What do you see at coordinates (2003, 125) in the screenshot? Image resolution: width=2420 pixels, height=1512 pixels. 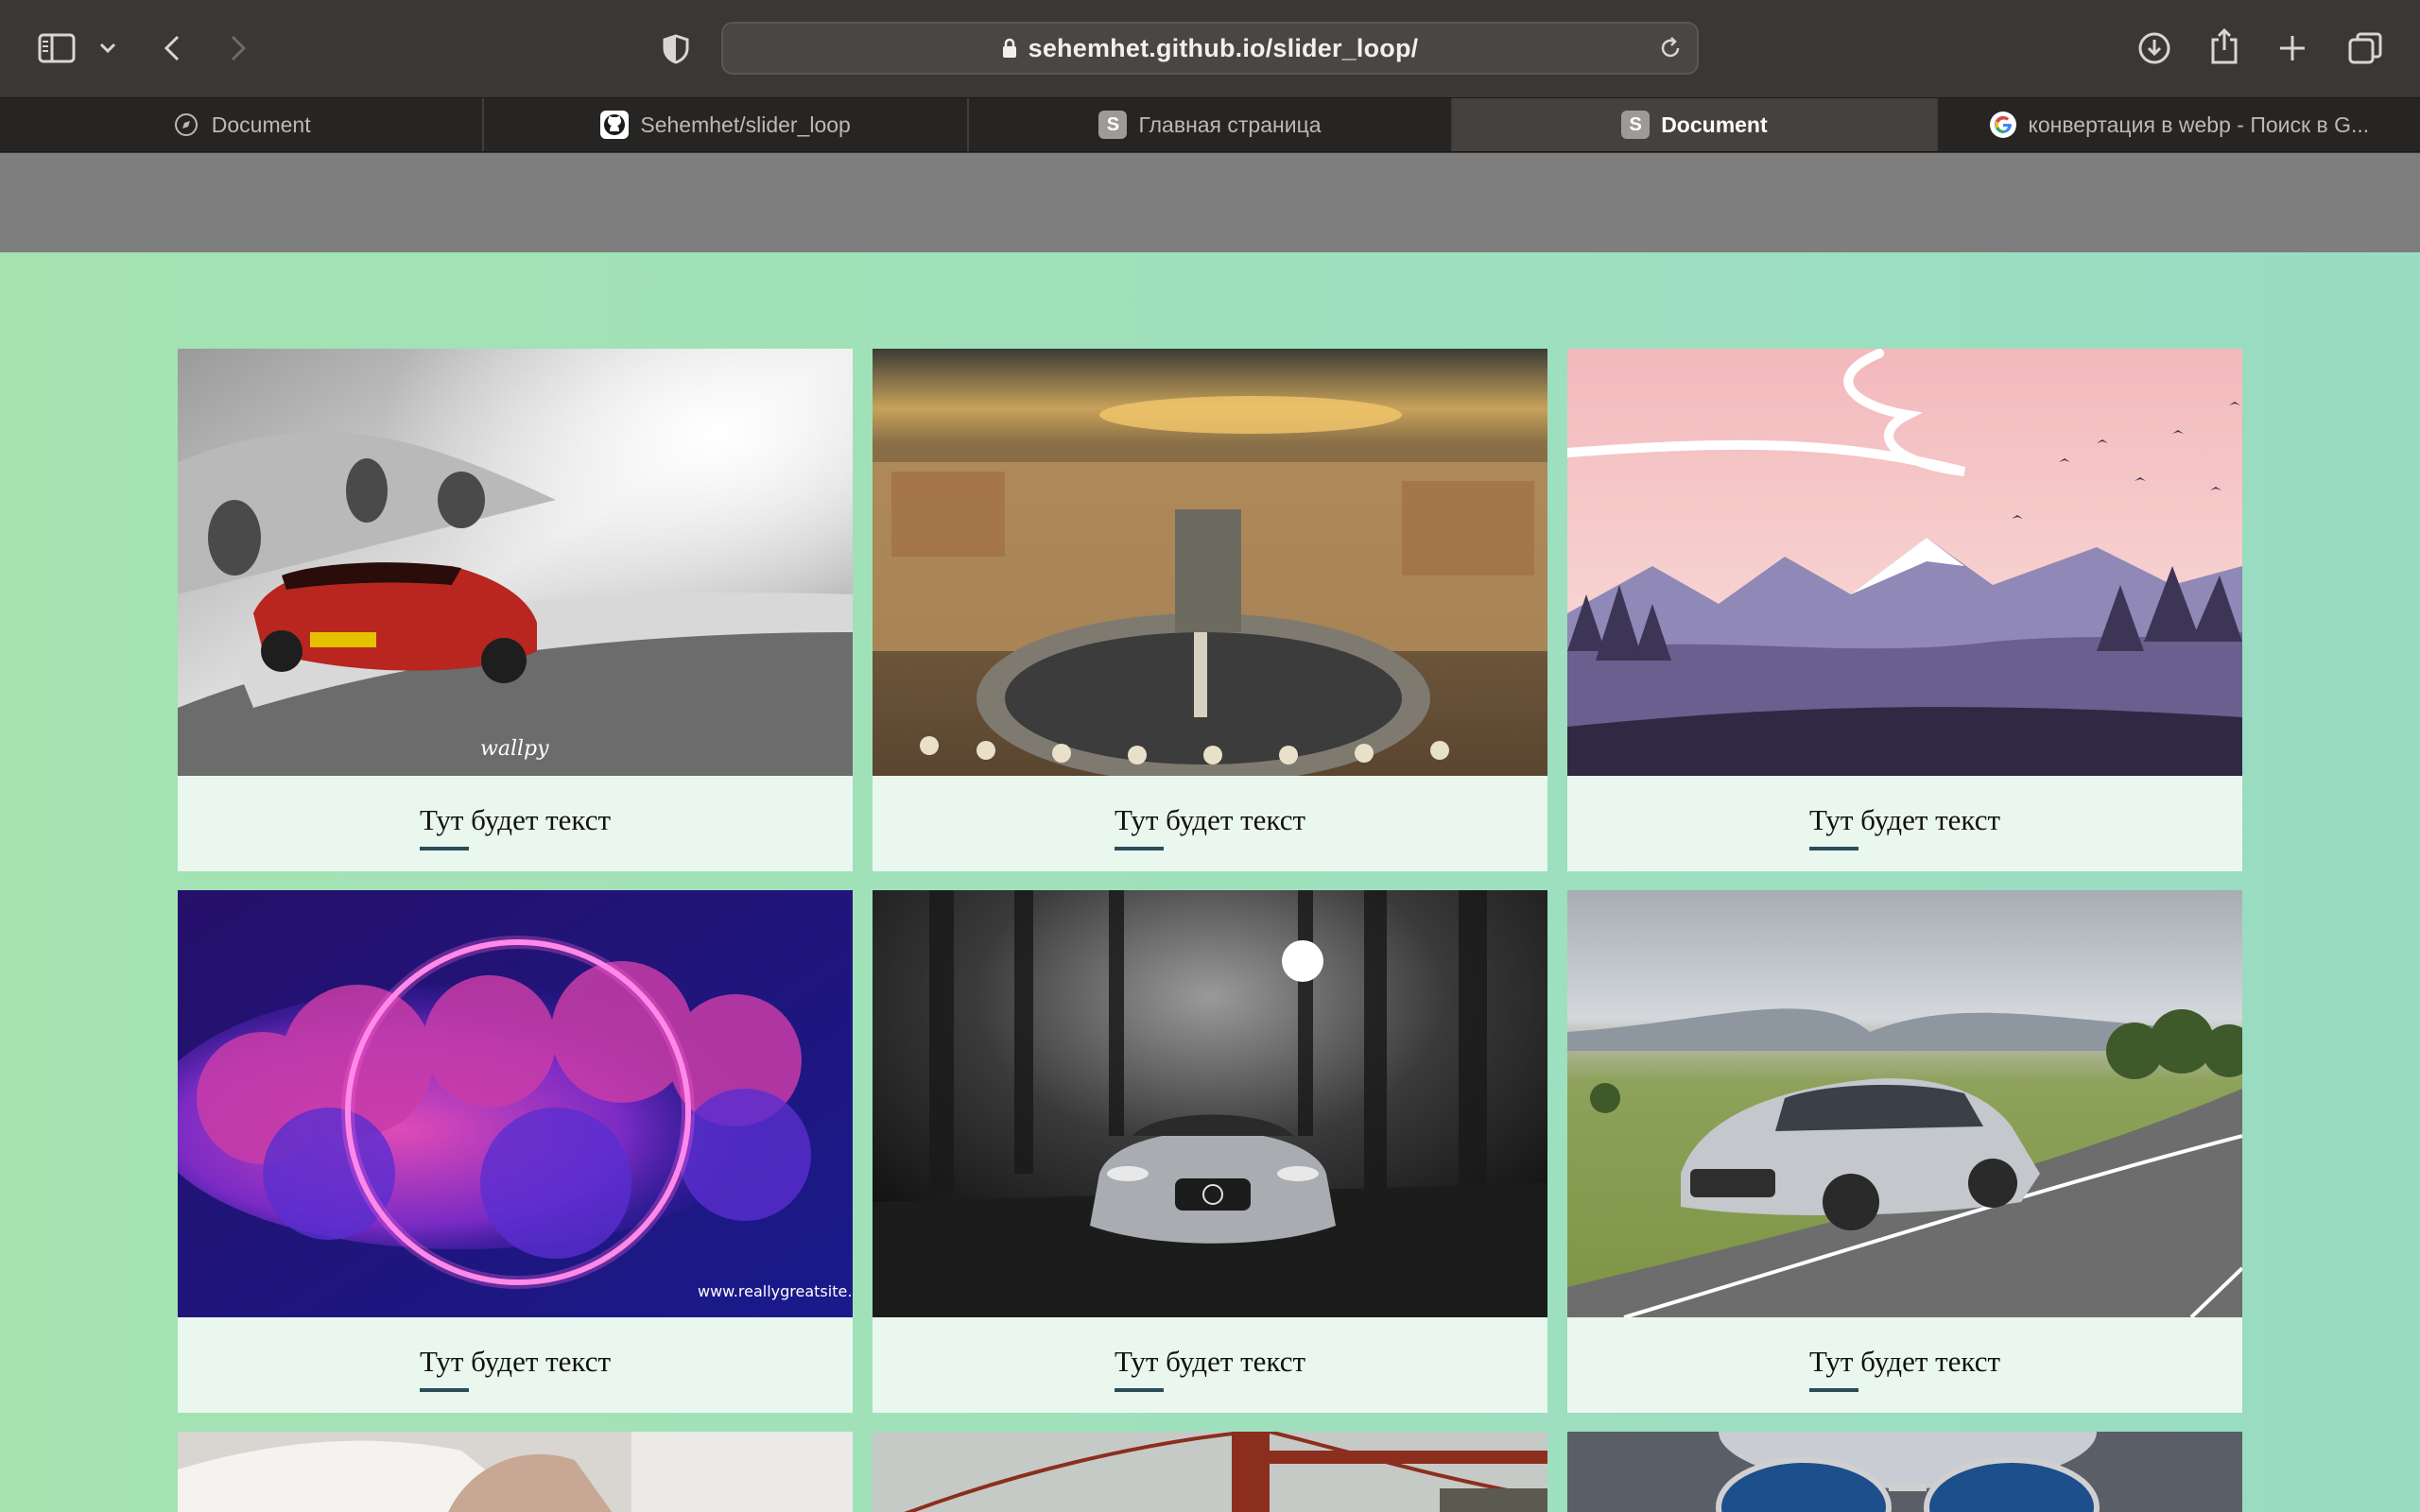 I see `google-icon` at bounding box center [2003, 125].